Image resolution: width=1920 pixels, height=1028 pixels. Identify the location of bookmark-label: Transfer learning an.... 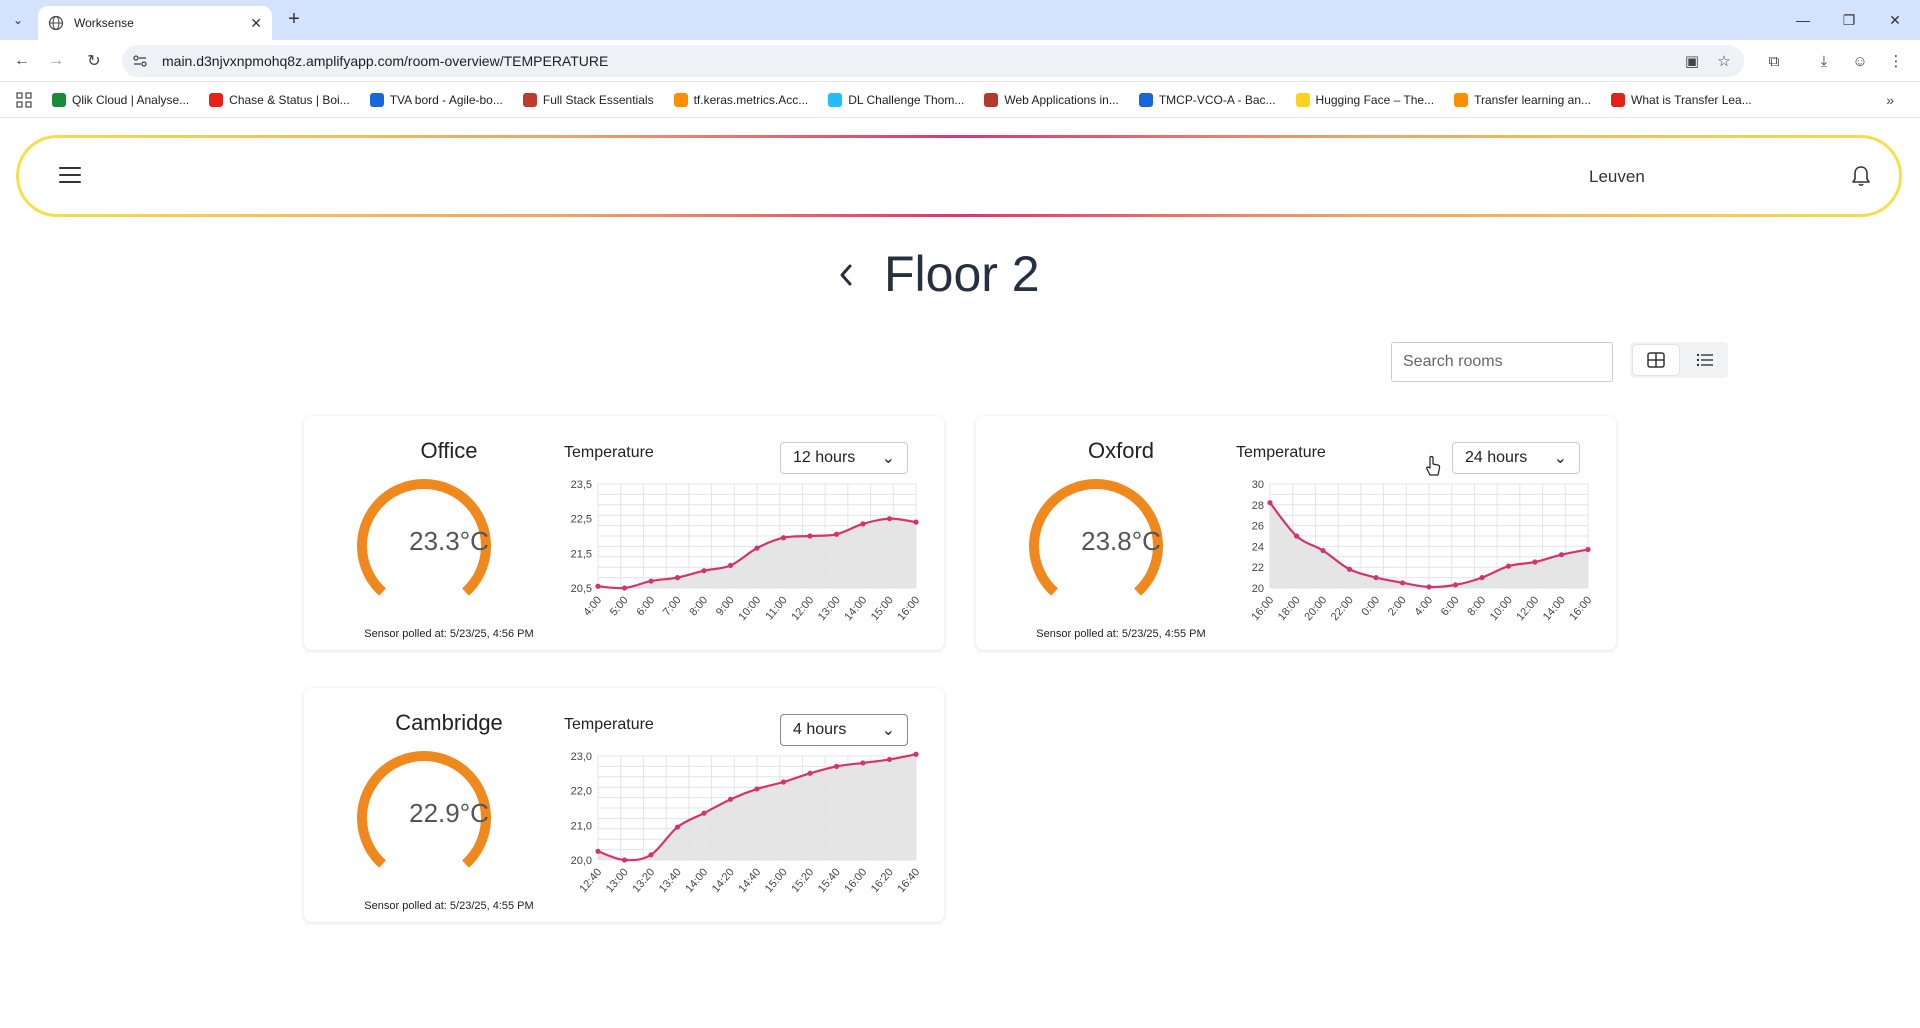
(1533, 99).